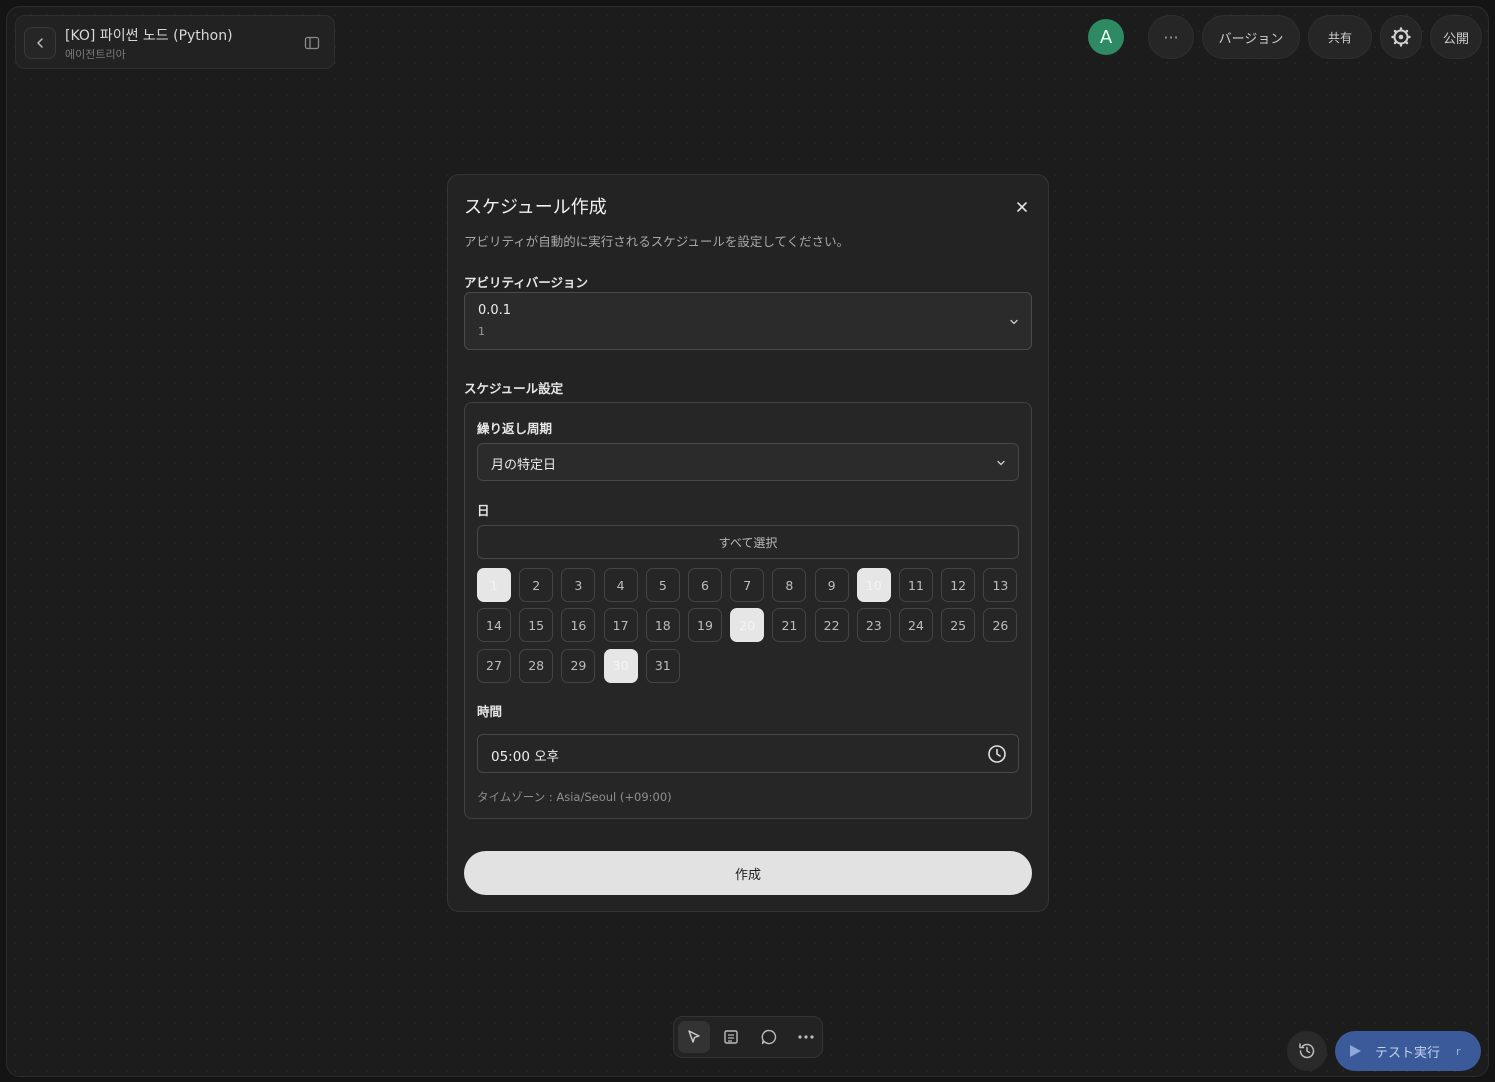  I want to click on day-7-button: 7, so click(747, 585).